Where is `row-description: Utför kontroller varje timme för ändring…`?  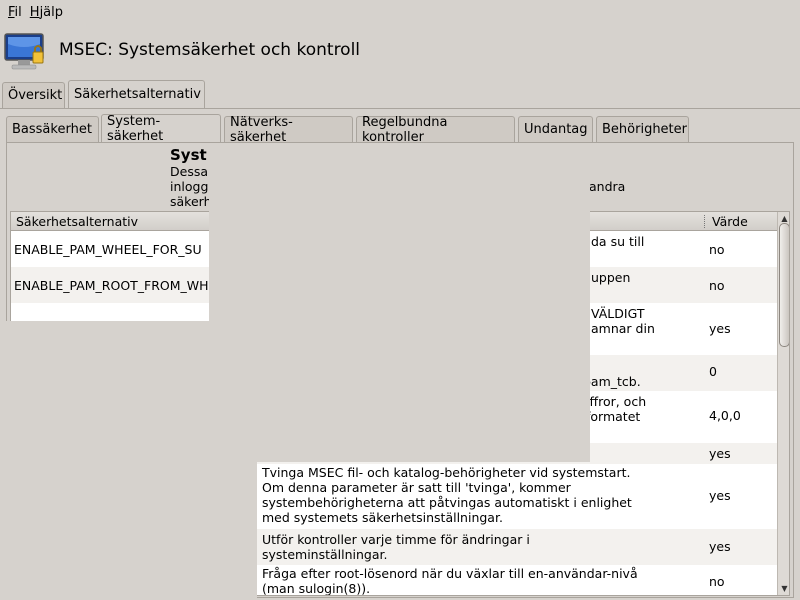 row-description: Utför kontroller varje timme för ändring… is located at coordinates (396, 547).